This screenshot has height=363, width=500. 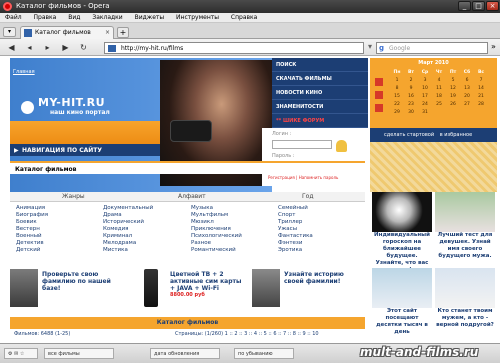 What do you see at coordinates (321, 215) in the screenshot?
I see `genre-link: Спорт` at bounding box center [321, 215].